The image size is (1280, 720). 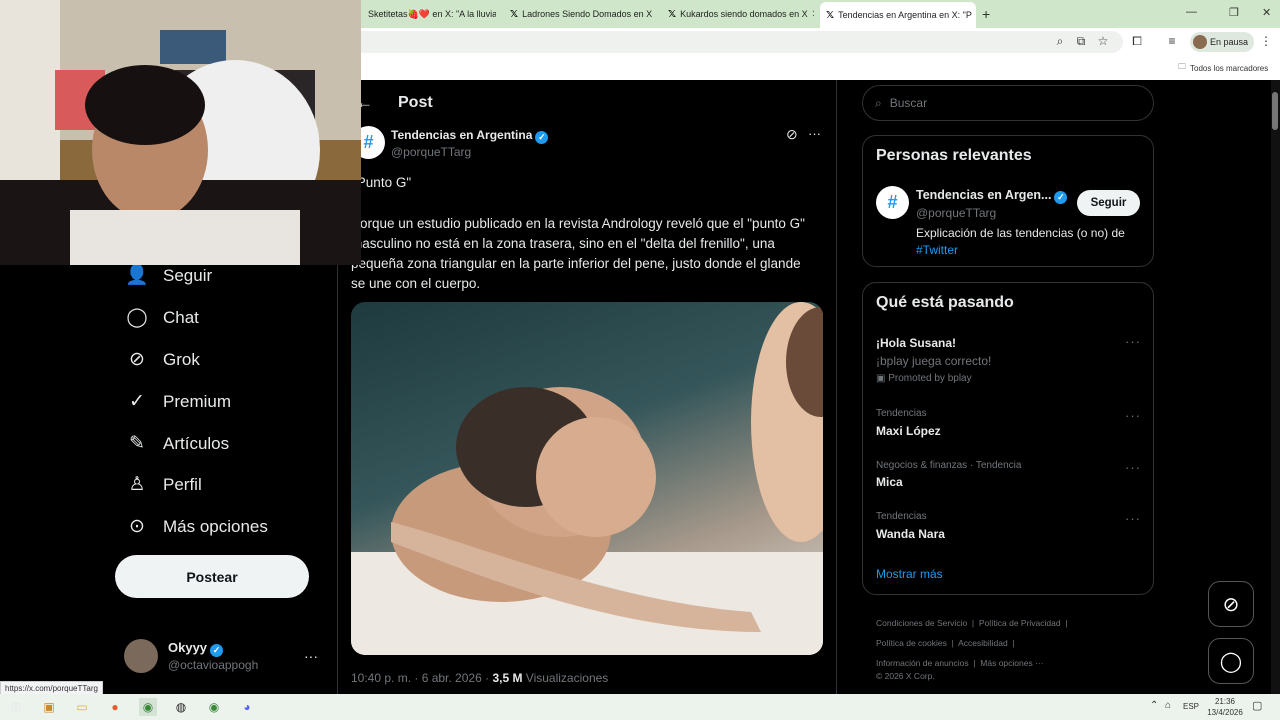 What do you see at coordinates (916, 343) in the screenshot?
I see `promo-title: ¡Hola Susana!` at bounding box center [916, 343].